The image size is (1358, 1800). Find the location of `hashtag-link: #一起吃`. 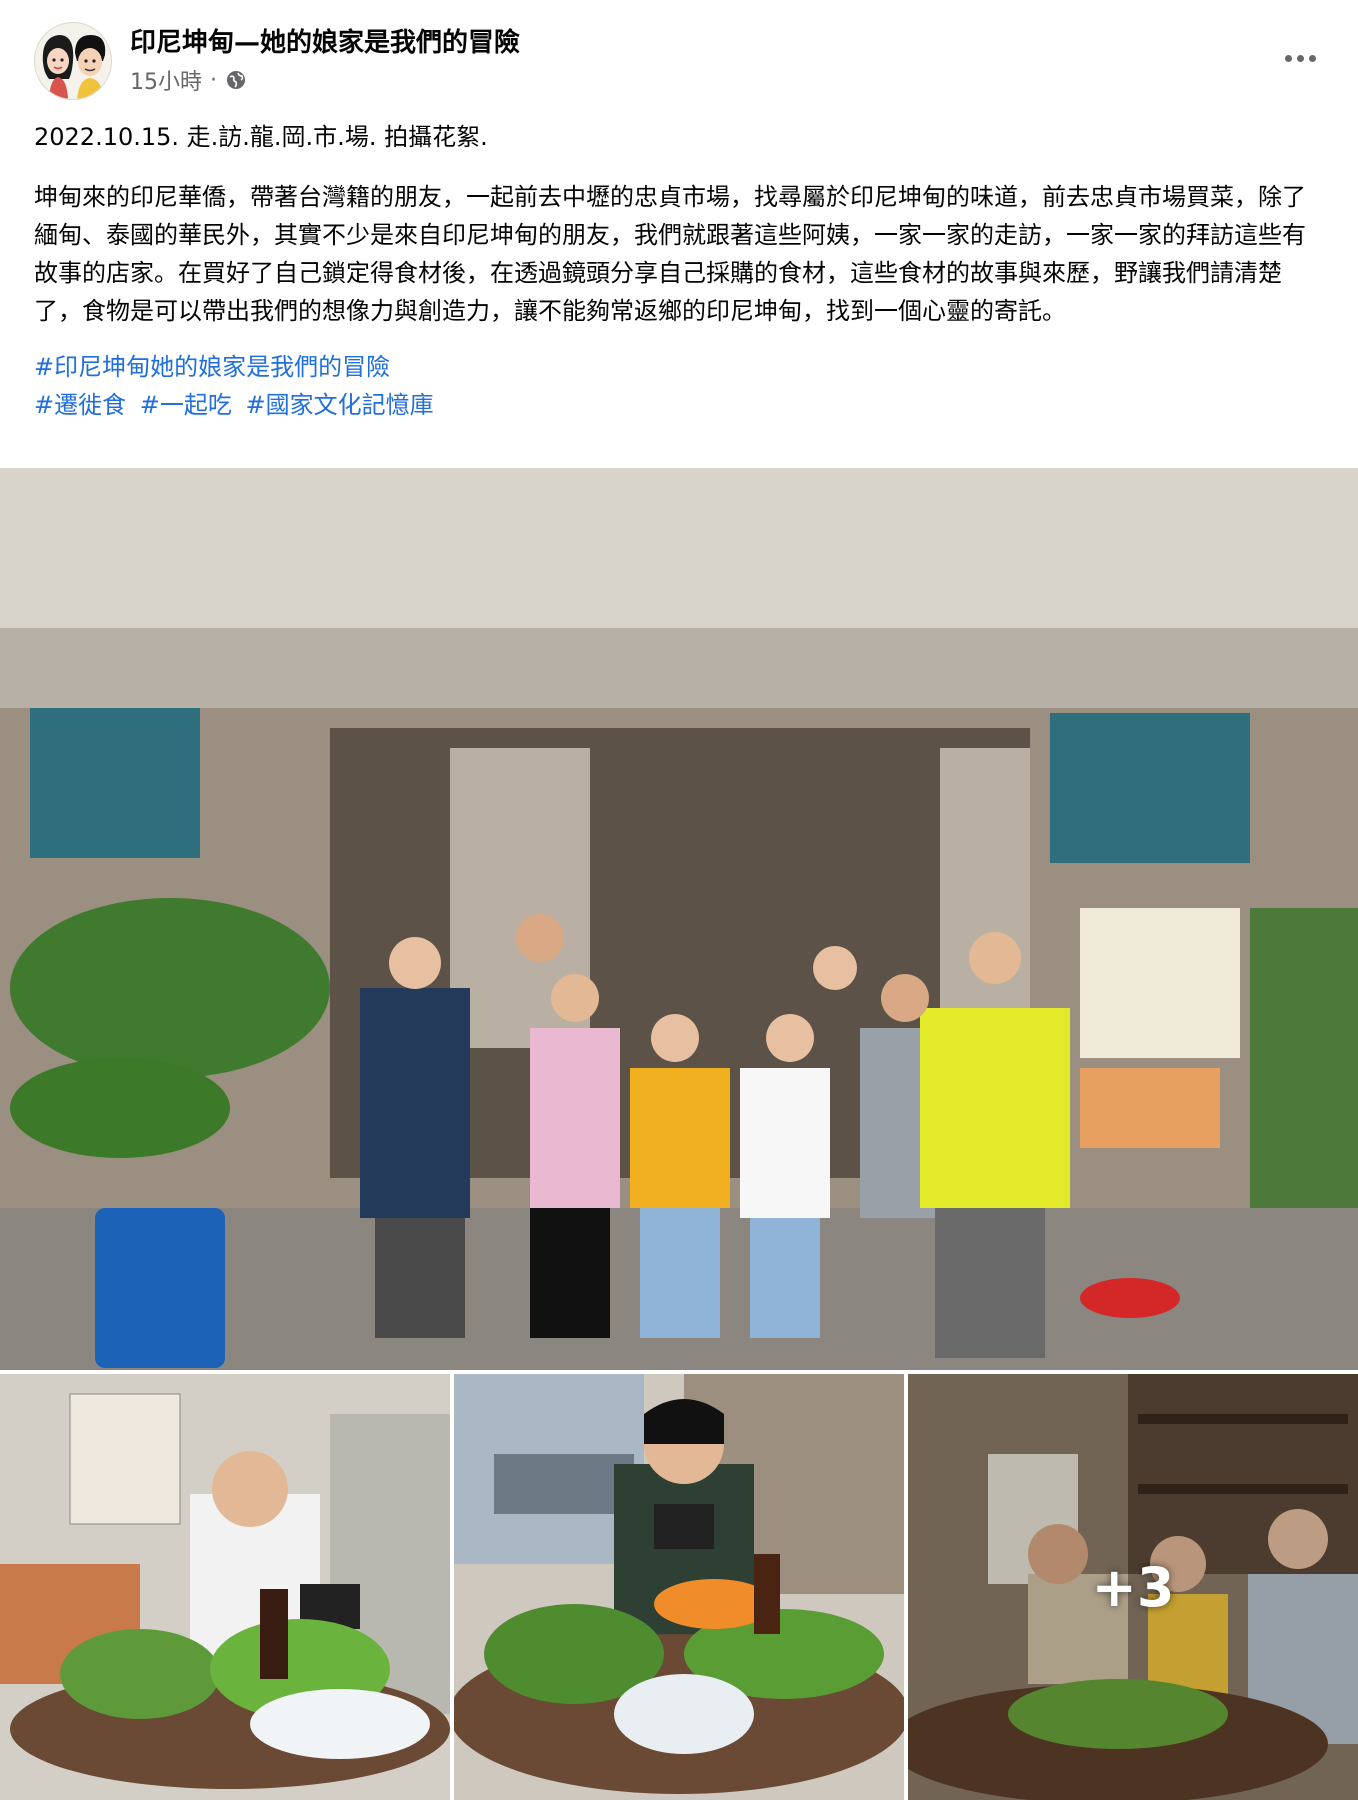

hashtag-link: #一起吃 is located at coordinates (186, 405).